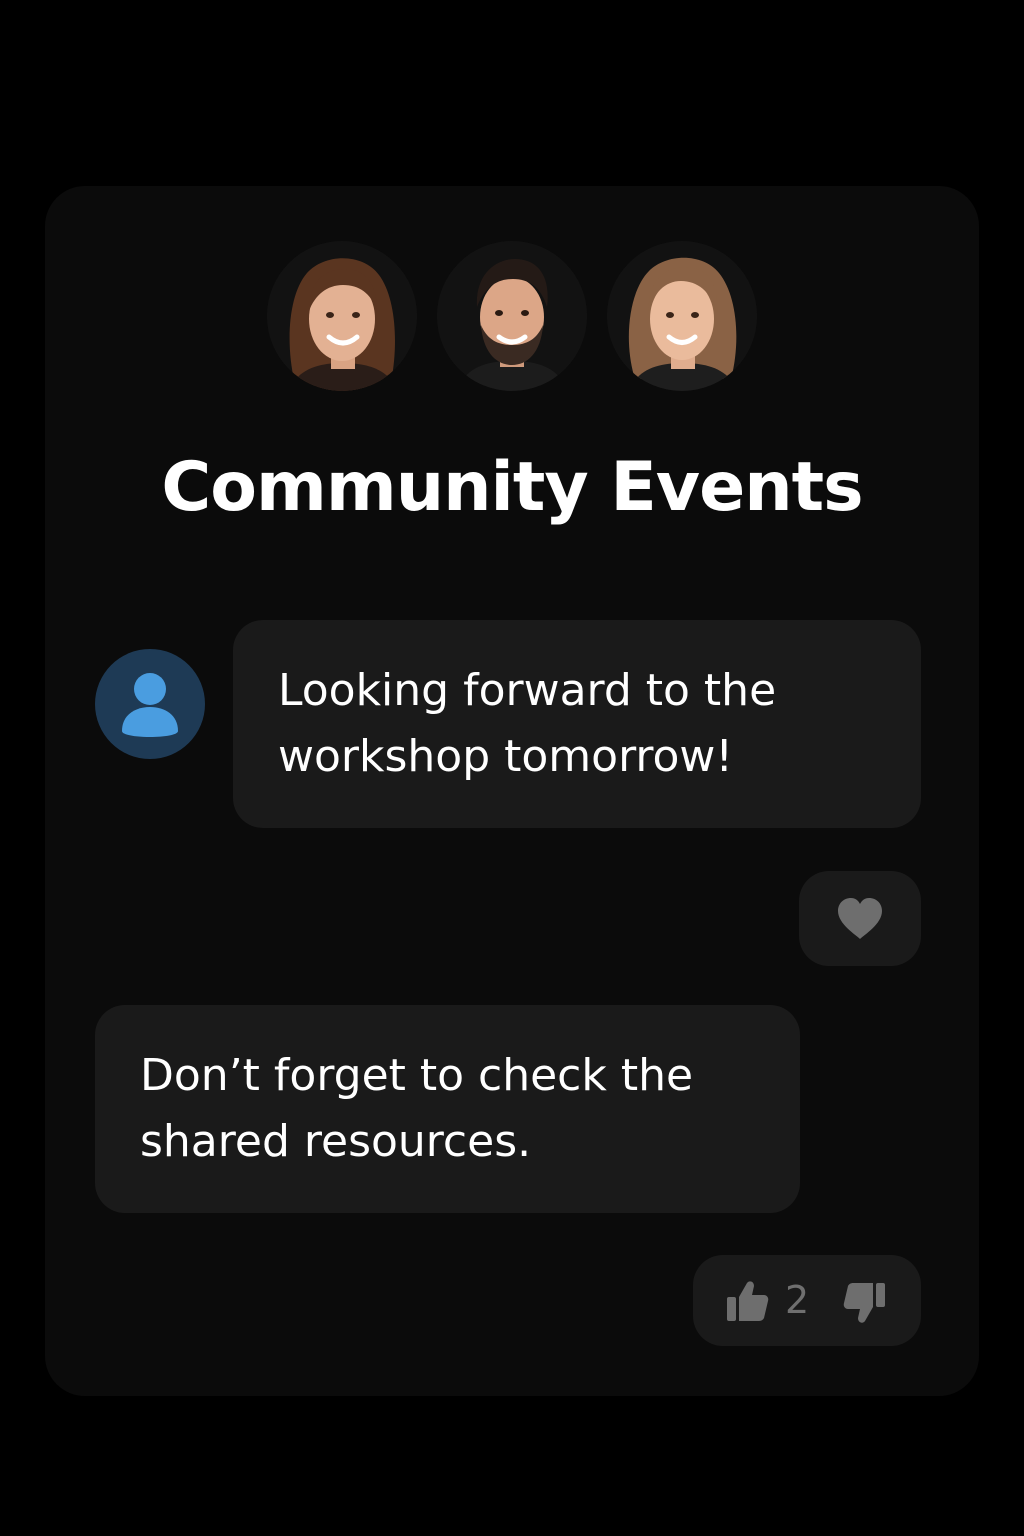 The image size is (1024, 1536). What do you see at coordinates (512, 487) in the screenshot?
I see `page-title: Community Events` at bounding box center [512, 487].